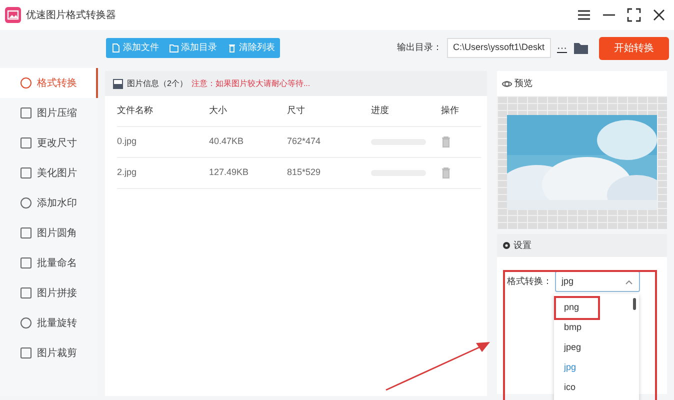  Describe the element at coordinates (529, 281) in the screenshot. I see `format-label: 格式转换：` at that location.